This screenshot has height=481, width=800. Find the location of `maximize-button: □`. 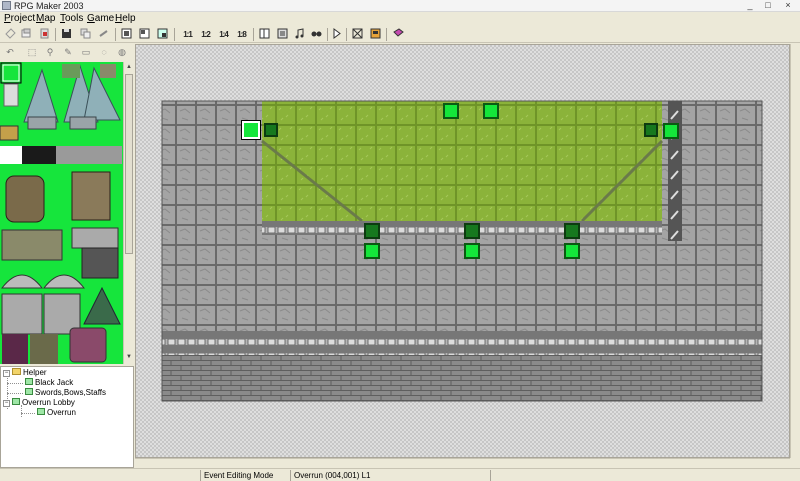

maximize-button: □ is located at coordinates (768, 6).